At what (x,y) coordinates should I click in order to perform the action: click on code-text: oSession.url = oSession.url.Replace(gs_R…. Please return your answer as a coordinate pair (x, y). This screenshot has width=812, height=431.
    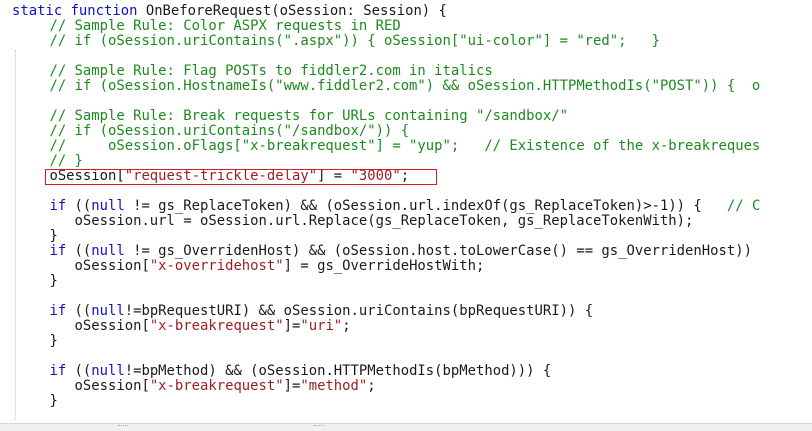
    Looking at the image, I should click on (355, 221).